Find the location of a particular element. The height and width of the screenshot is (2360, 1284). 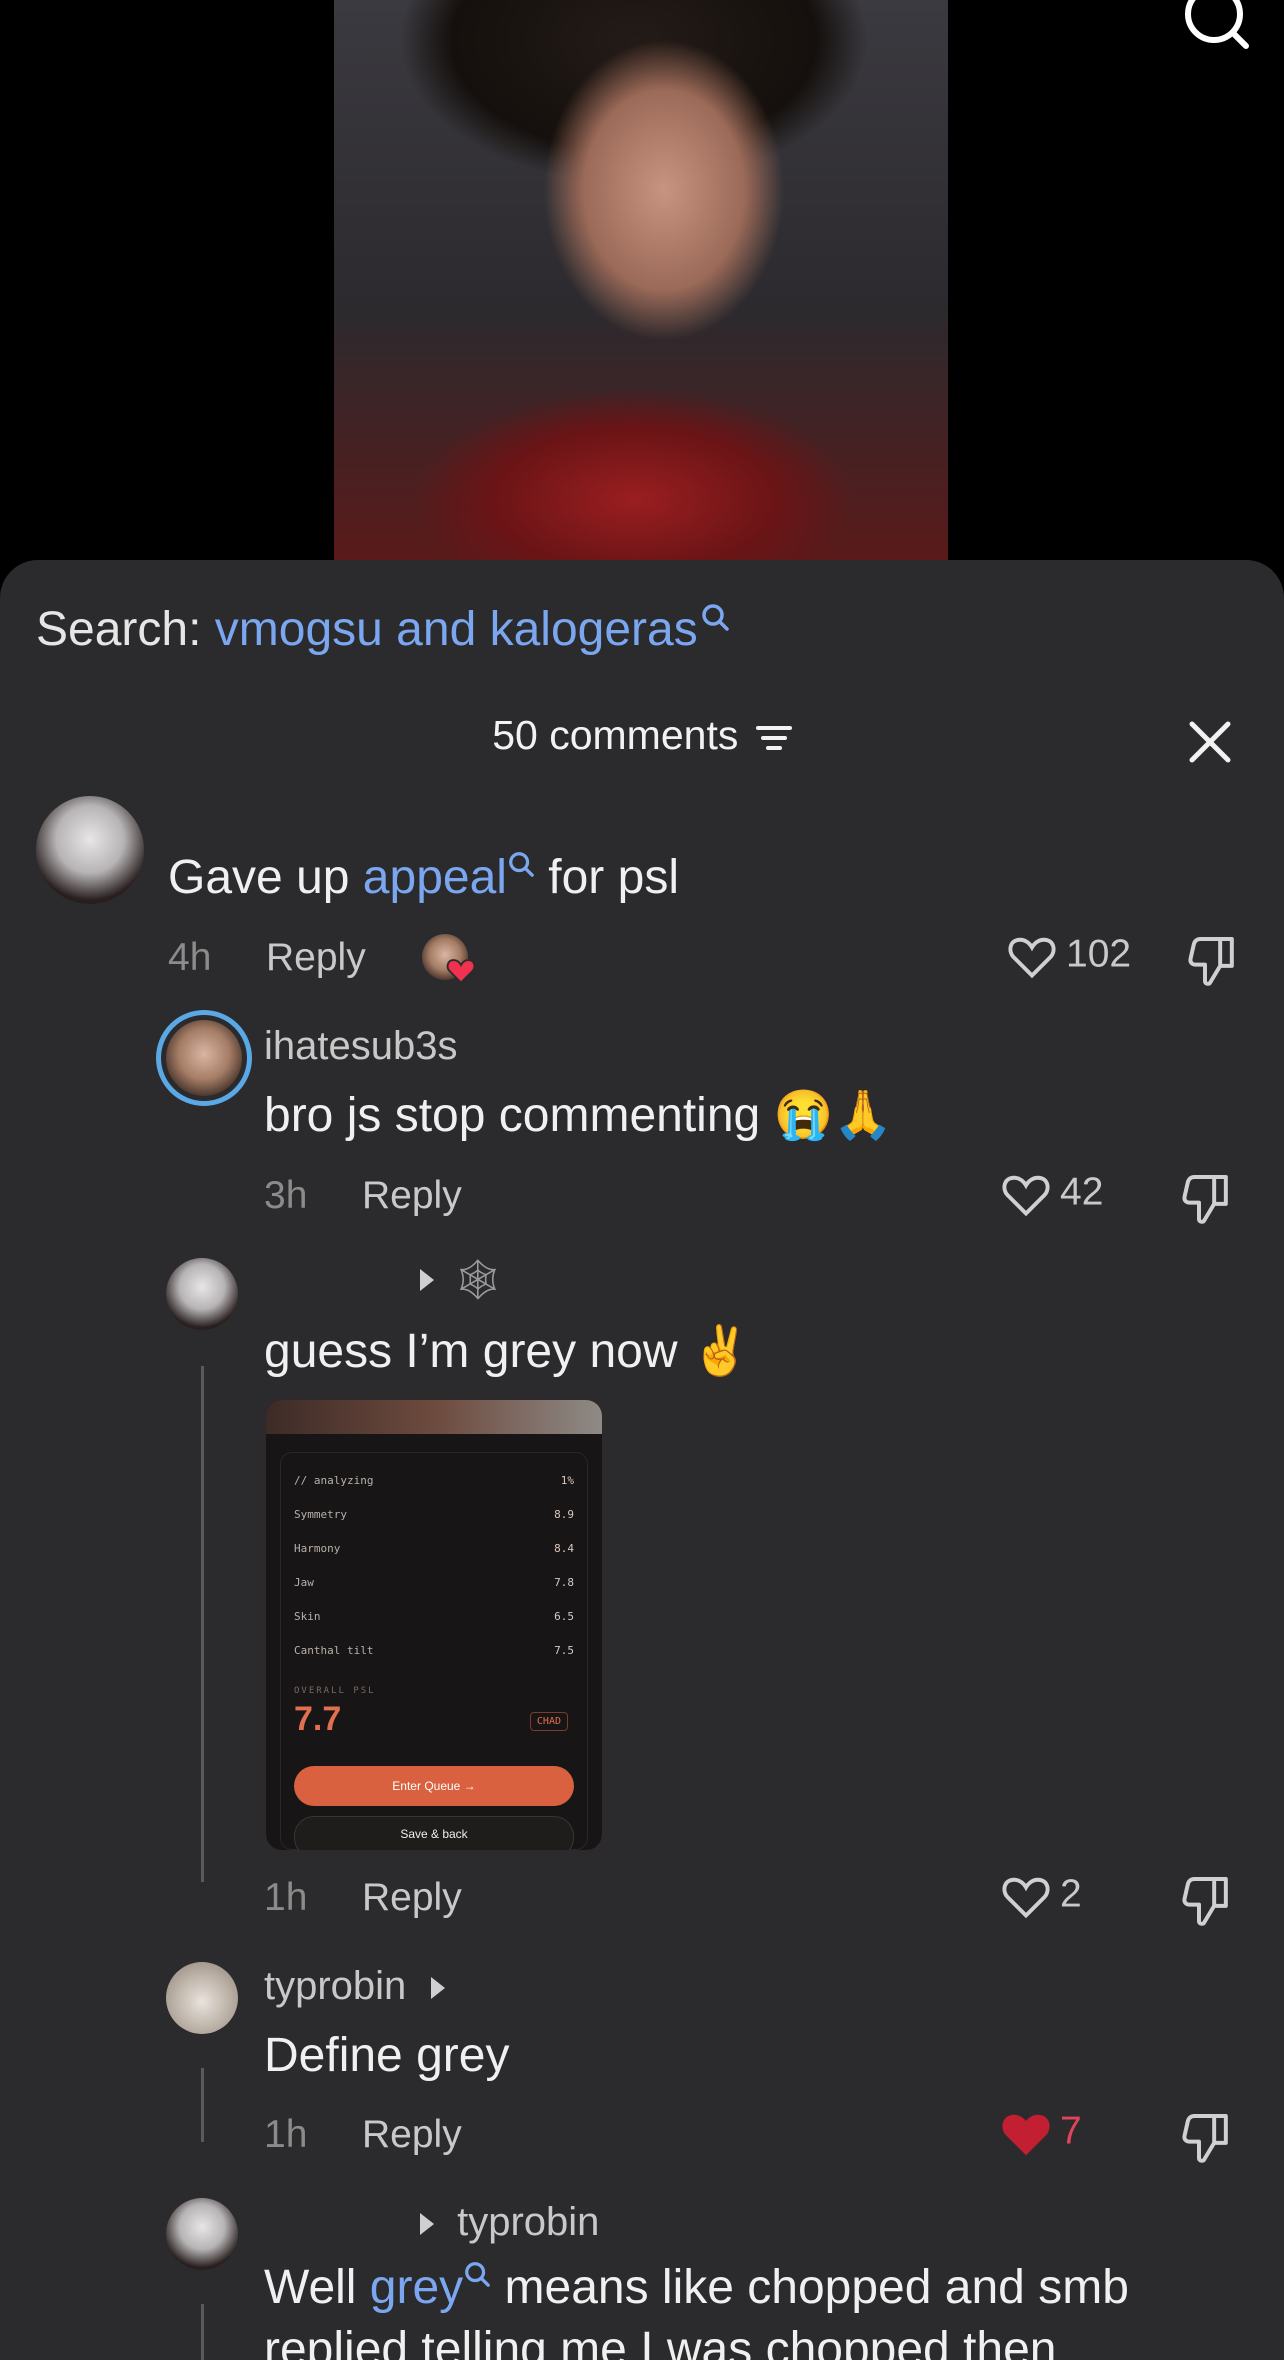

save-back-button: Save & back is located at coordinates (434, 1833).